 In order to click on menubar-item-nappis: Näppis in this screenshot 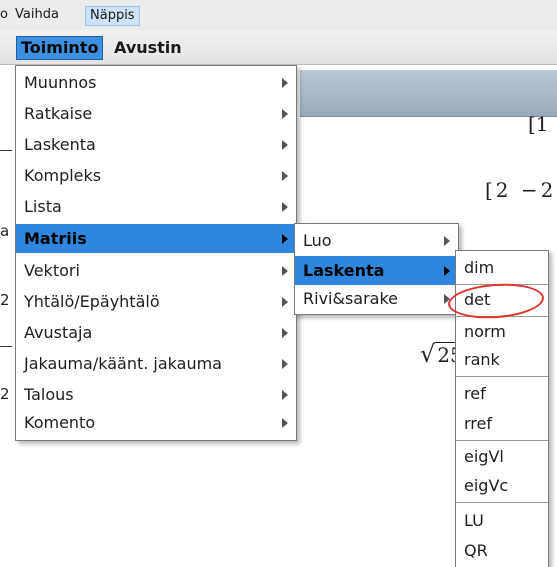, I will do `click(112, 16)`.